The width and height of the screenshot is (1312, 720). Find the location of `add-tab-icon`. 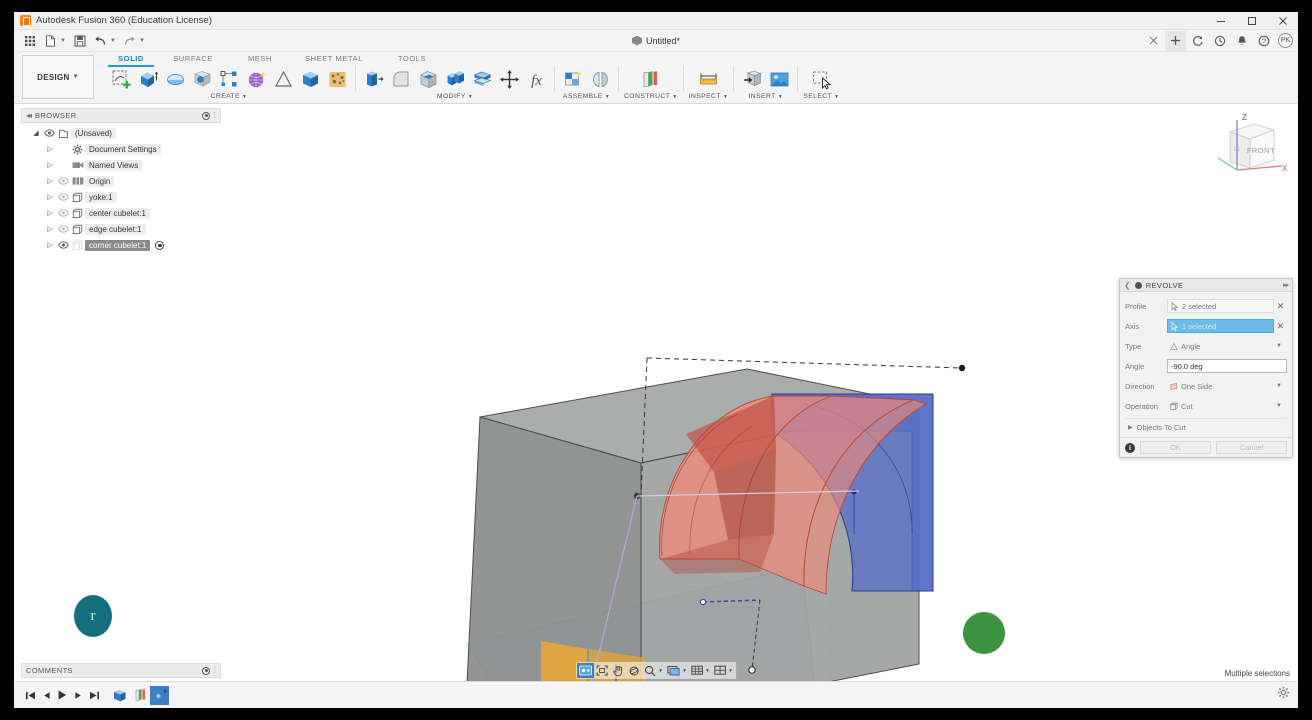

add-tab-icon is located at coordinates (1175, 40).